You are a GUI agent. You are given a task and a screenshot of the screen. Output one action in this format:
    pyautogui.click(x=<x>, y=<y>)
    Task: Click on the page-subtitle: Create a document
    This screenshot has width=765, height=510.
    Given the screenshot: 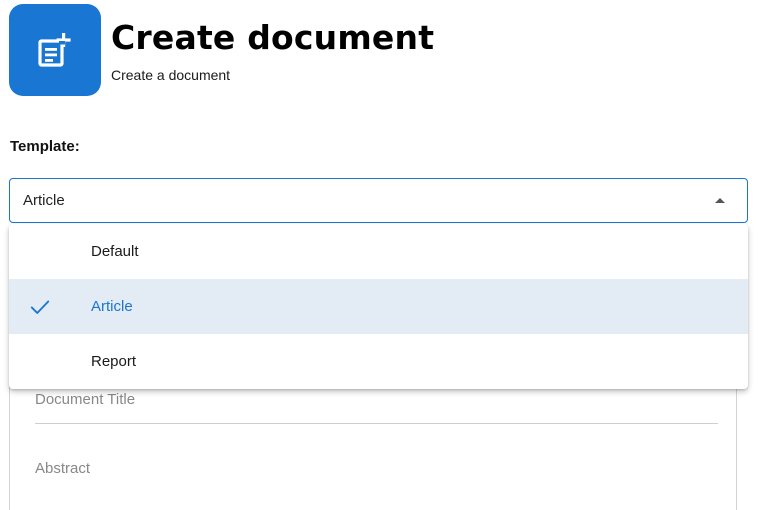 What is the action you would take?
    pyautogui.click(x=171, y=75)
    